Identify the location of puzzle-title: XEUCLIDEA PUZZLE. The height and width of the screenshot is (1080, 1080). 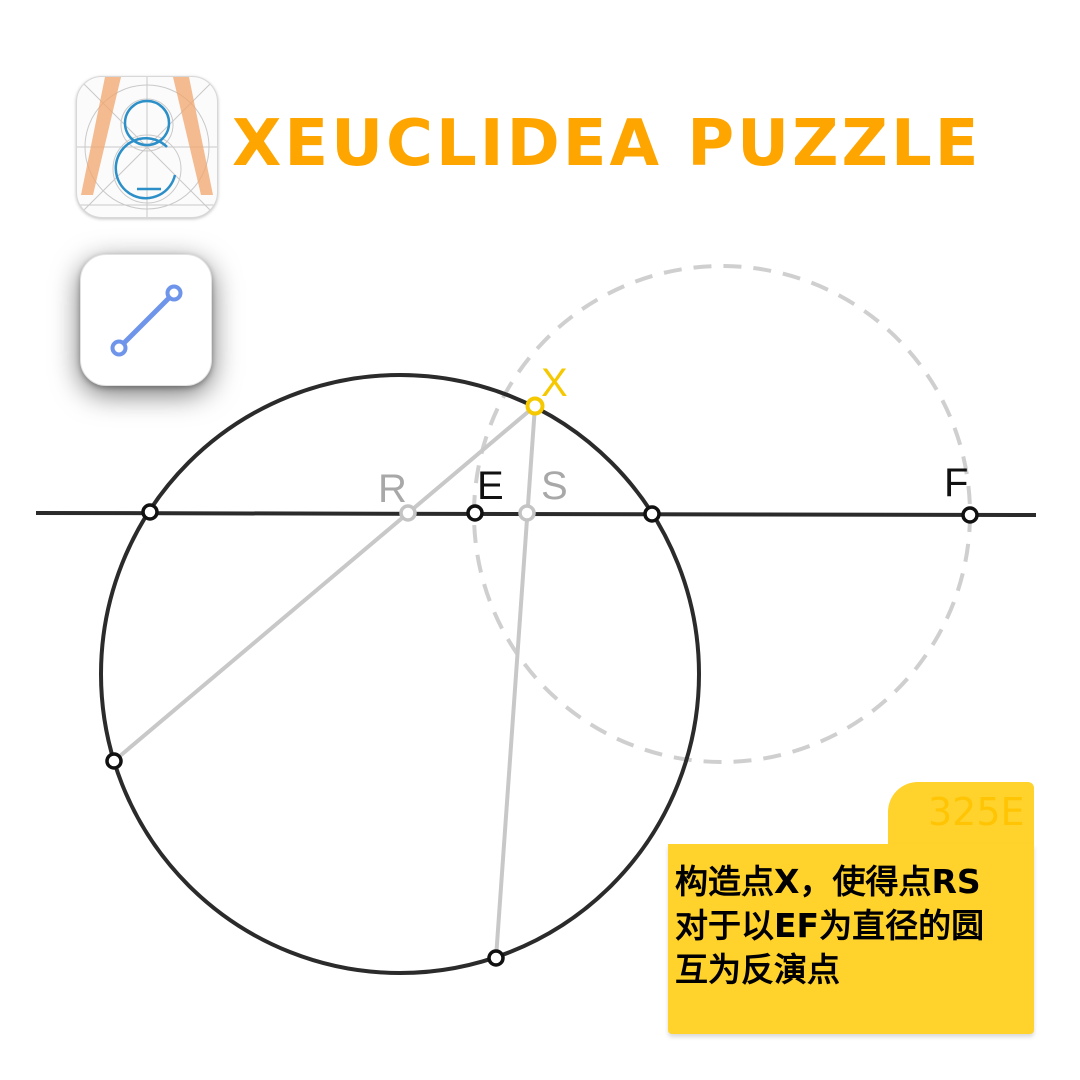
(607, 144).